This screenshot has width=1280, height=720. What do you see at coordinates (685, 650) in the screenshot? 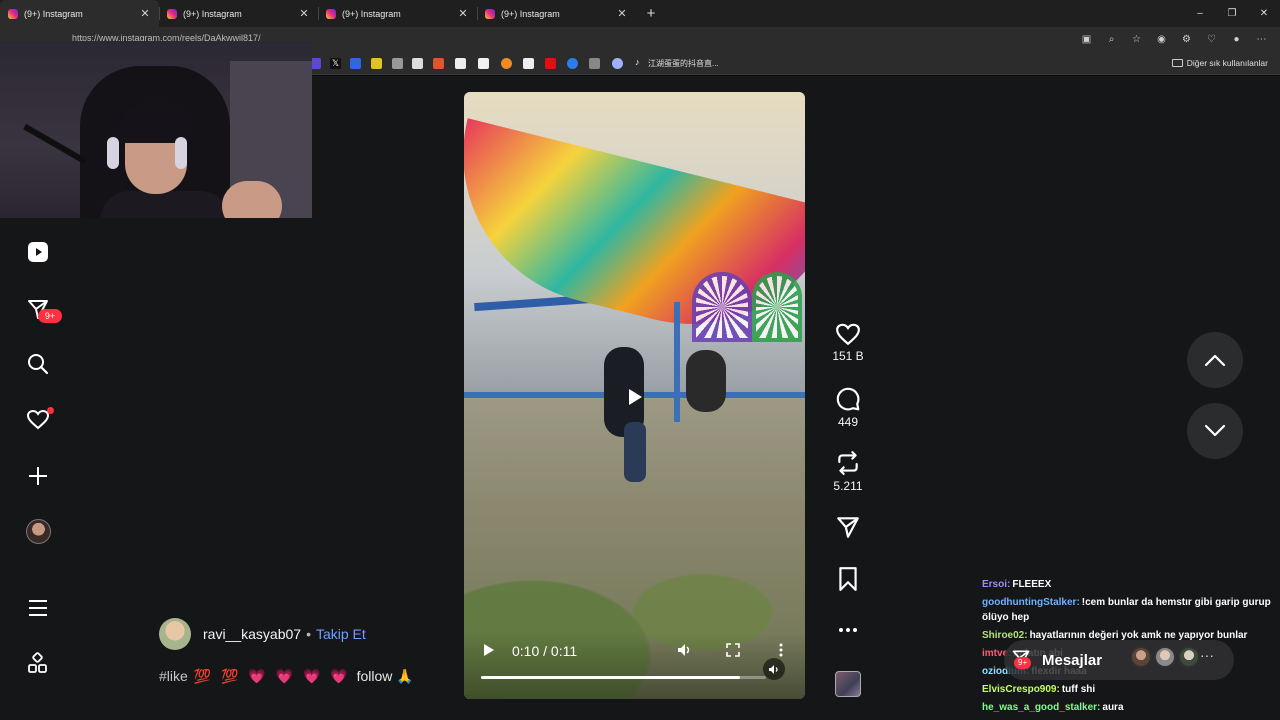
I see `volume-icon` at bounding box center [685, 650].